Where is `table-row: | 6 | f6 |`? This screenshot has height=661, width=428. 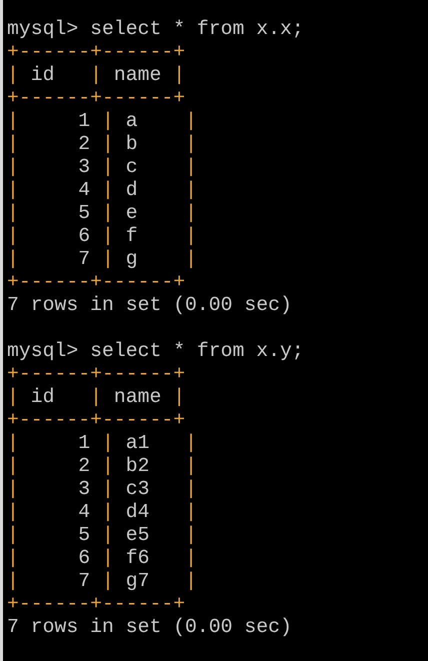 table-row: | 6 | f6 | is located at coordinates (102, 558).